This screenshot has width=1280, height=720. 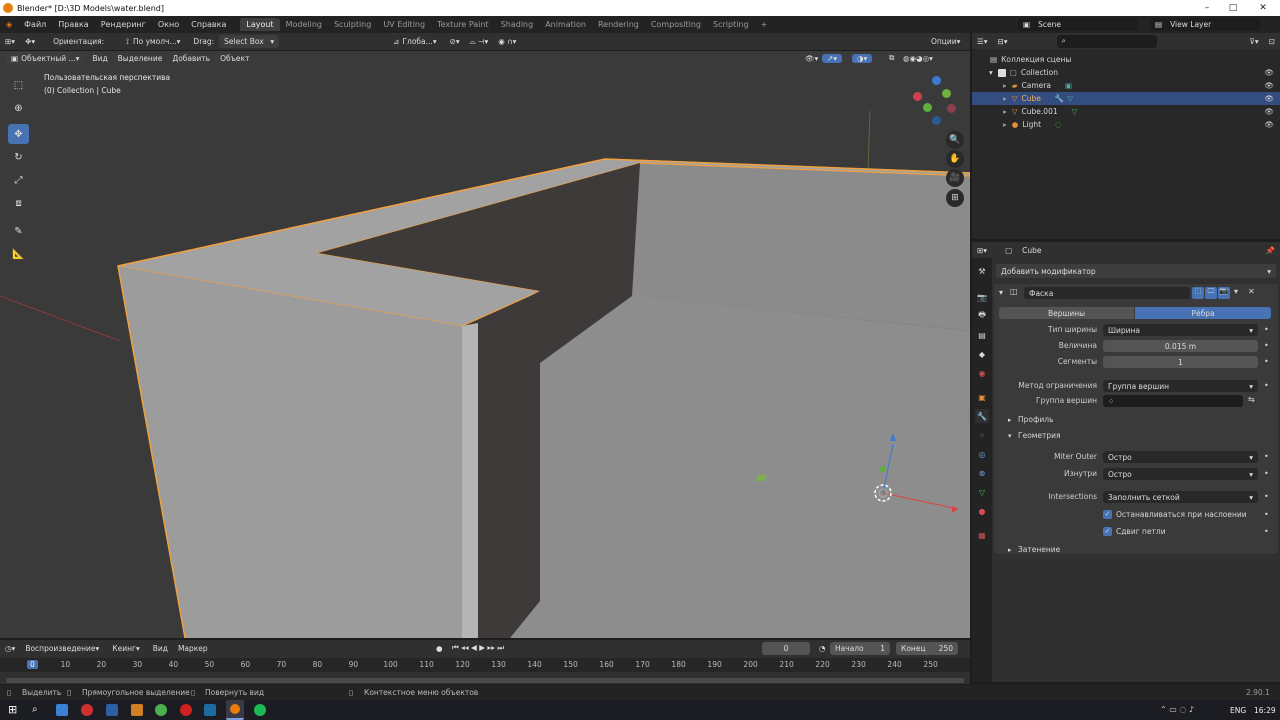 What do you see at coordinates (14, 710) in the screenshot?
I see `windows-start-icon: ⊞` at bounding box center [14, 710].